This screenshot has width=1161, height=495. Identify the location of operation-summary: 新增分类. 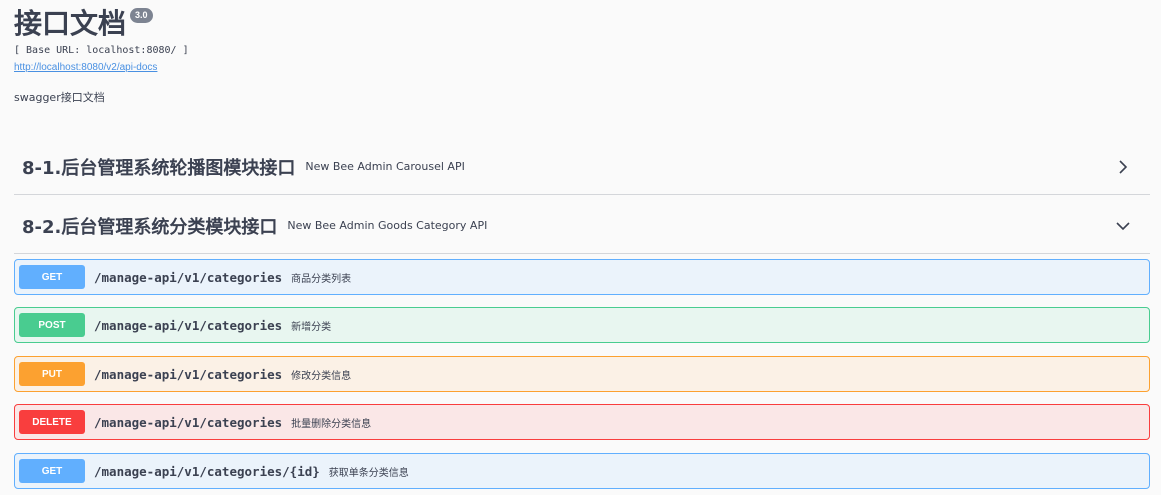
(311, 327).